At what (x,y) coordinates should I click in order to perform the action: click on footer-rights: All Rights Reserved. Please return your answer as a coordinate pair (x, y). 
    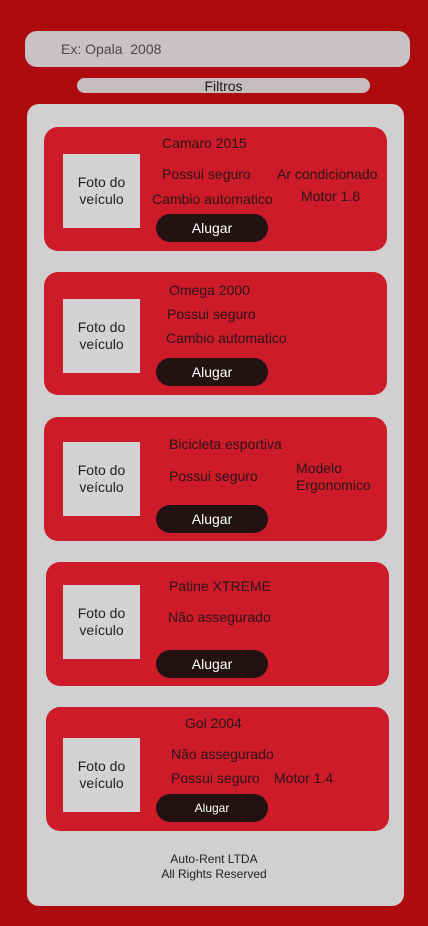
    Looking at the image, I should click on (214, 874).